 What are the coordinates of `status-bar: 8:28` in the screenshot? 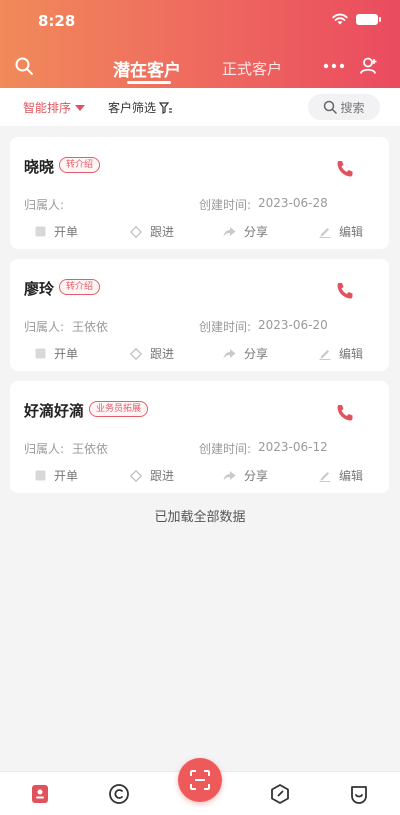 It's located at (200, 22).